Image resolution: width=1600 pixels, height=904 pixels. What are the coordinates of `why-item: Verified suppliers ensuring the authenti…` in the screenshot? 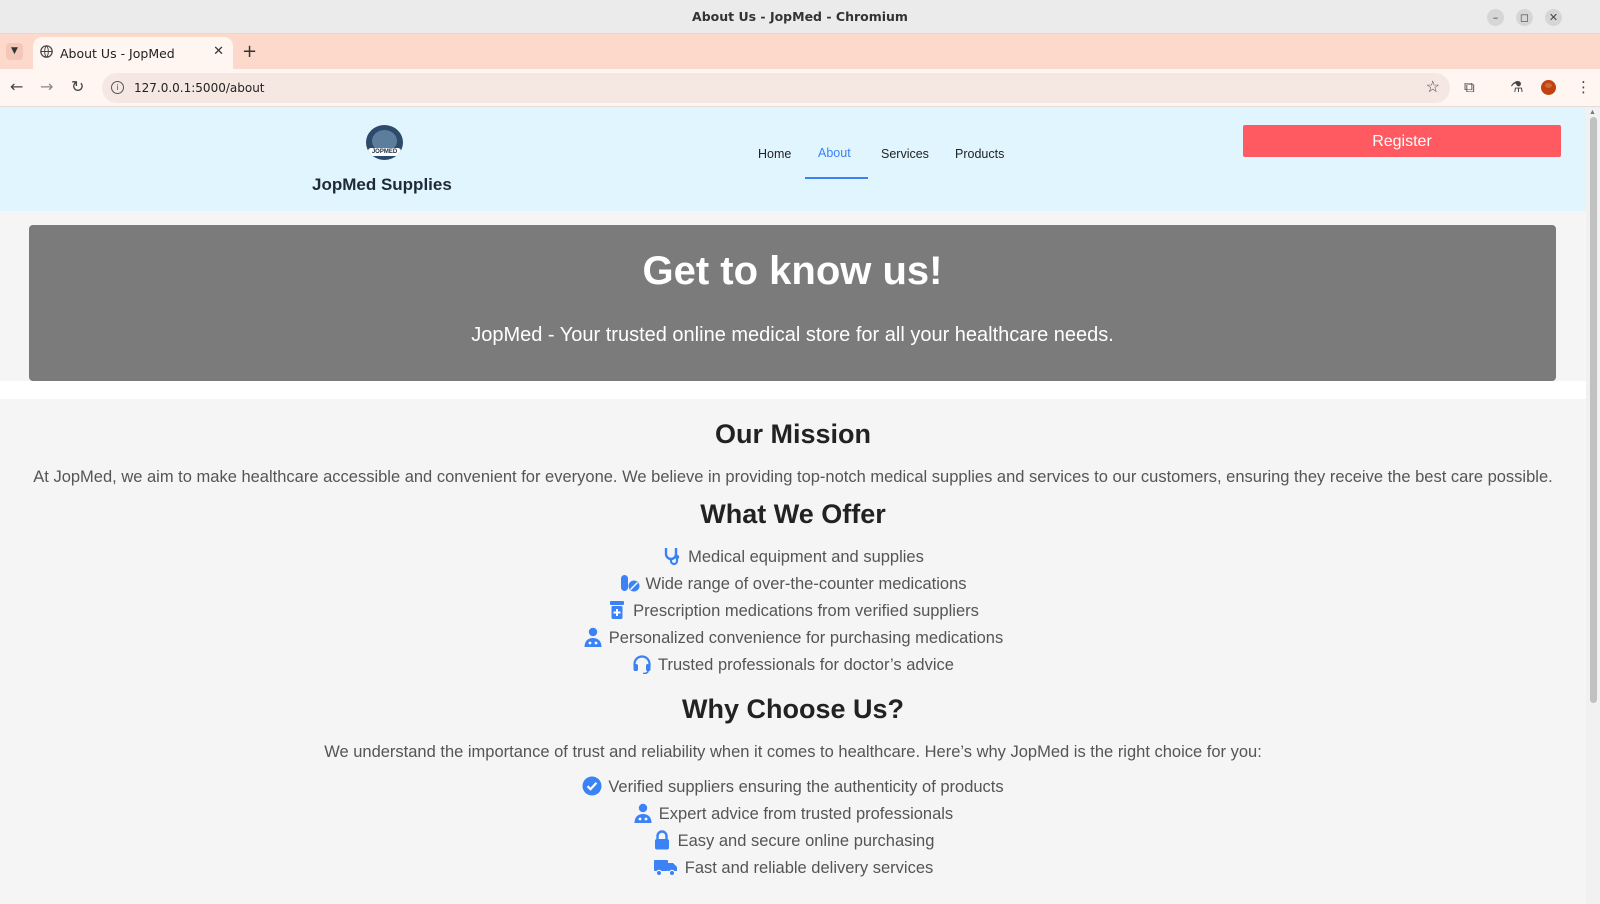 It's located at (793, 786).